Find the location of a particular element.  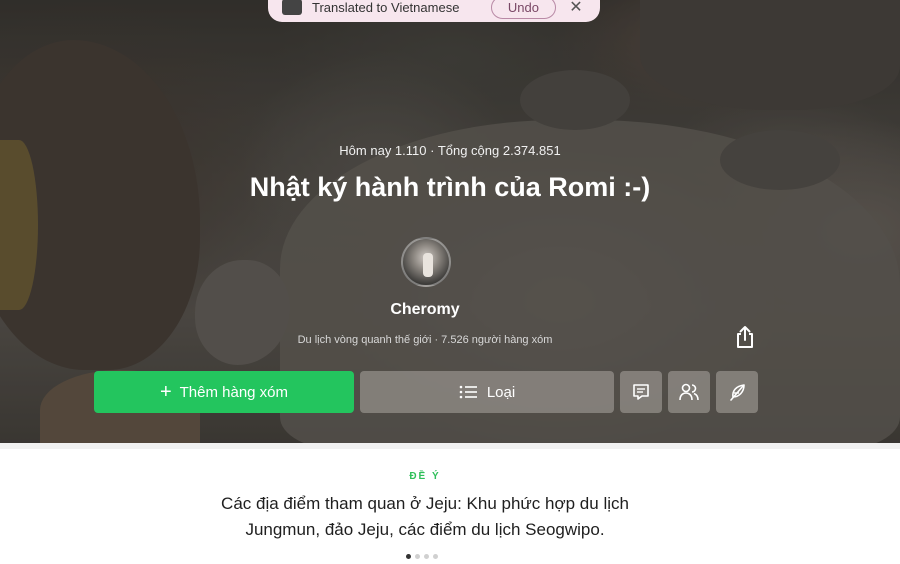

translate-icon is located at coordinates (292, 7).